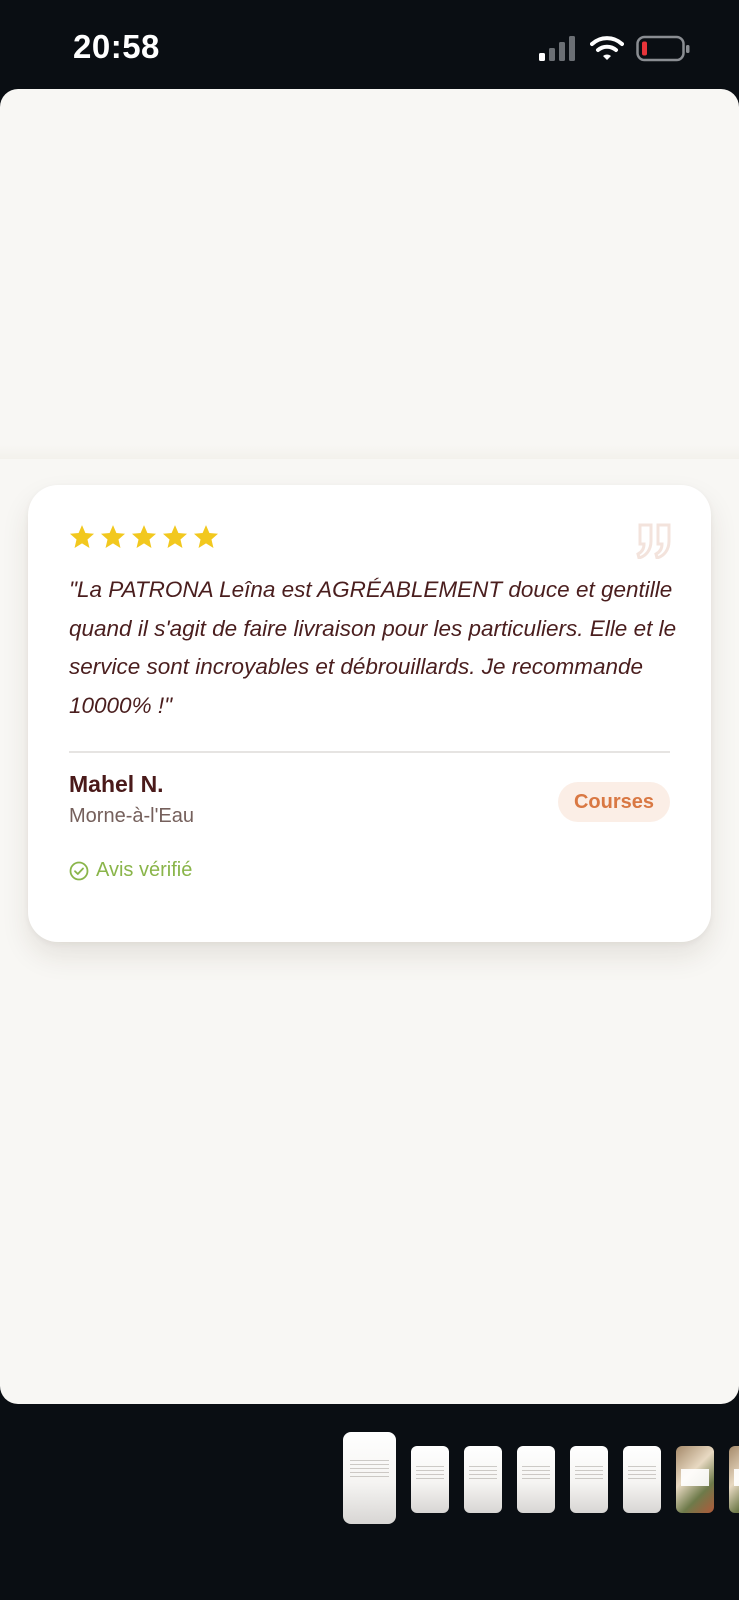 This screenshot has height=1600, width=739. What do you see at coordinates (663, 48) in the screenshot?
I see `battery-icon` at bounding box center [663, 48].